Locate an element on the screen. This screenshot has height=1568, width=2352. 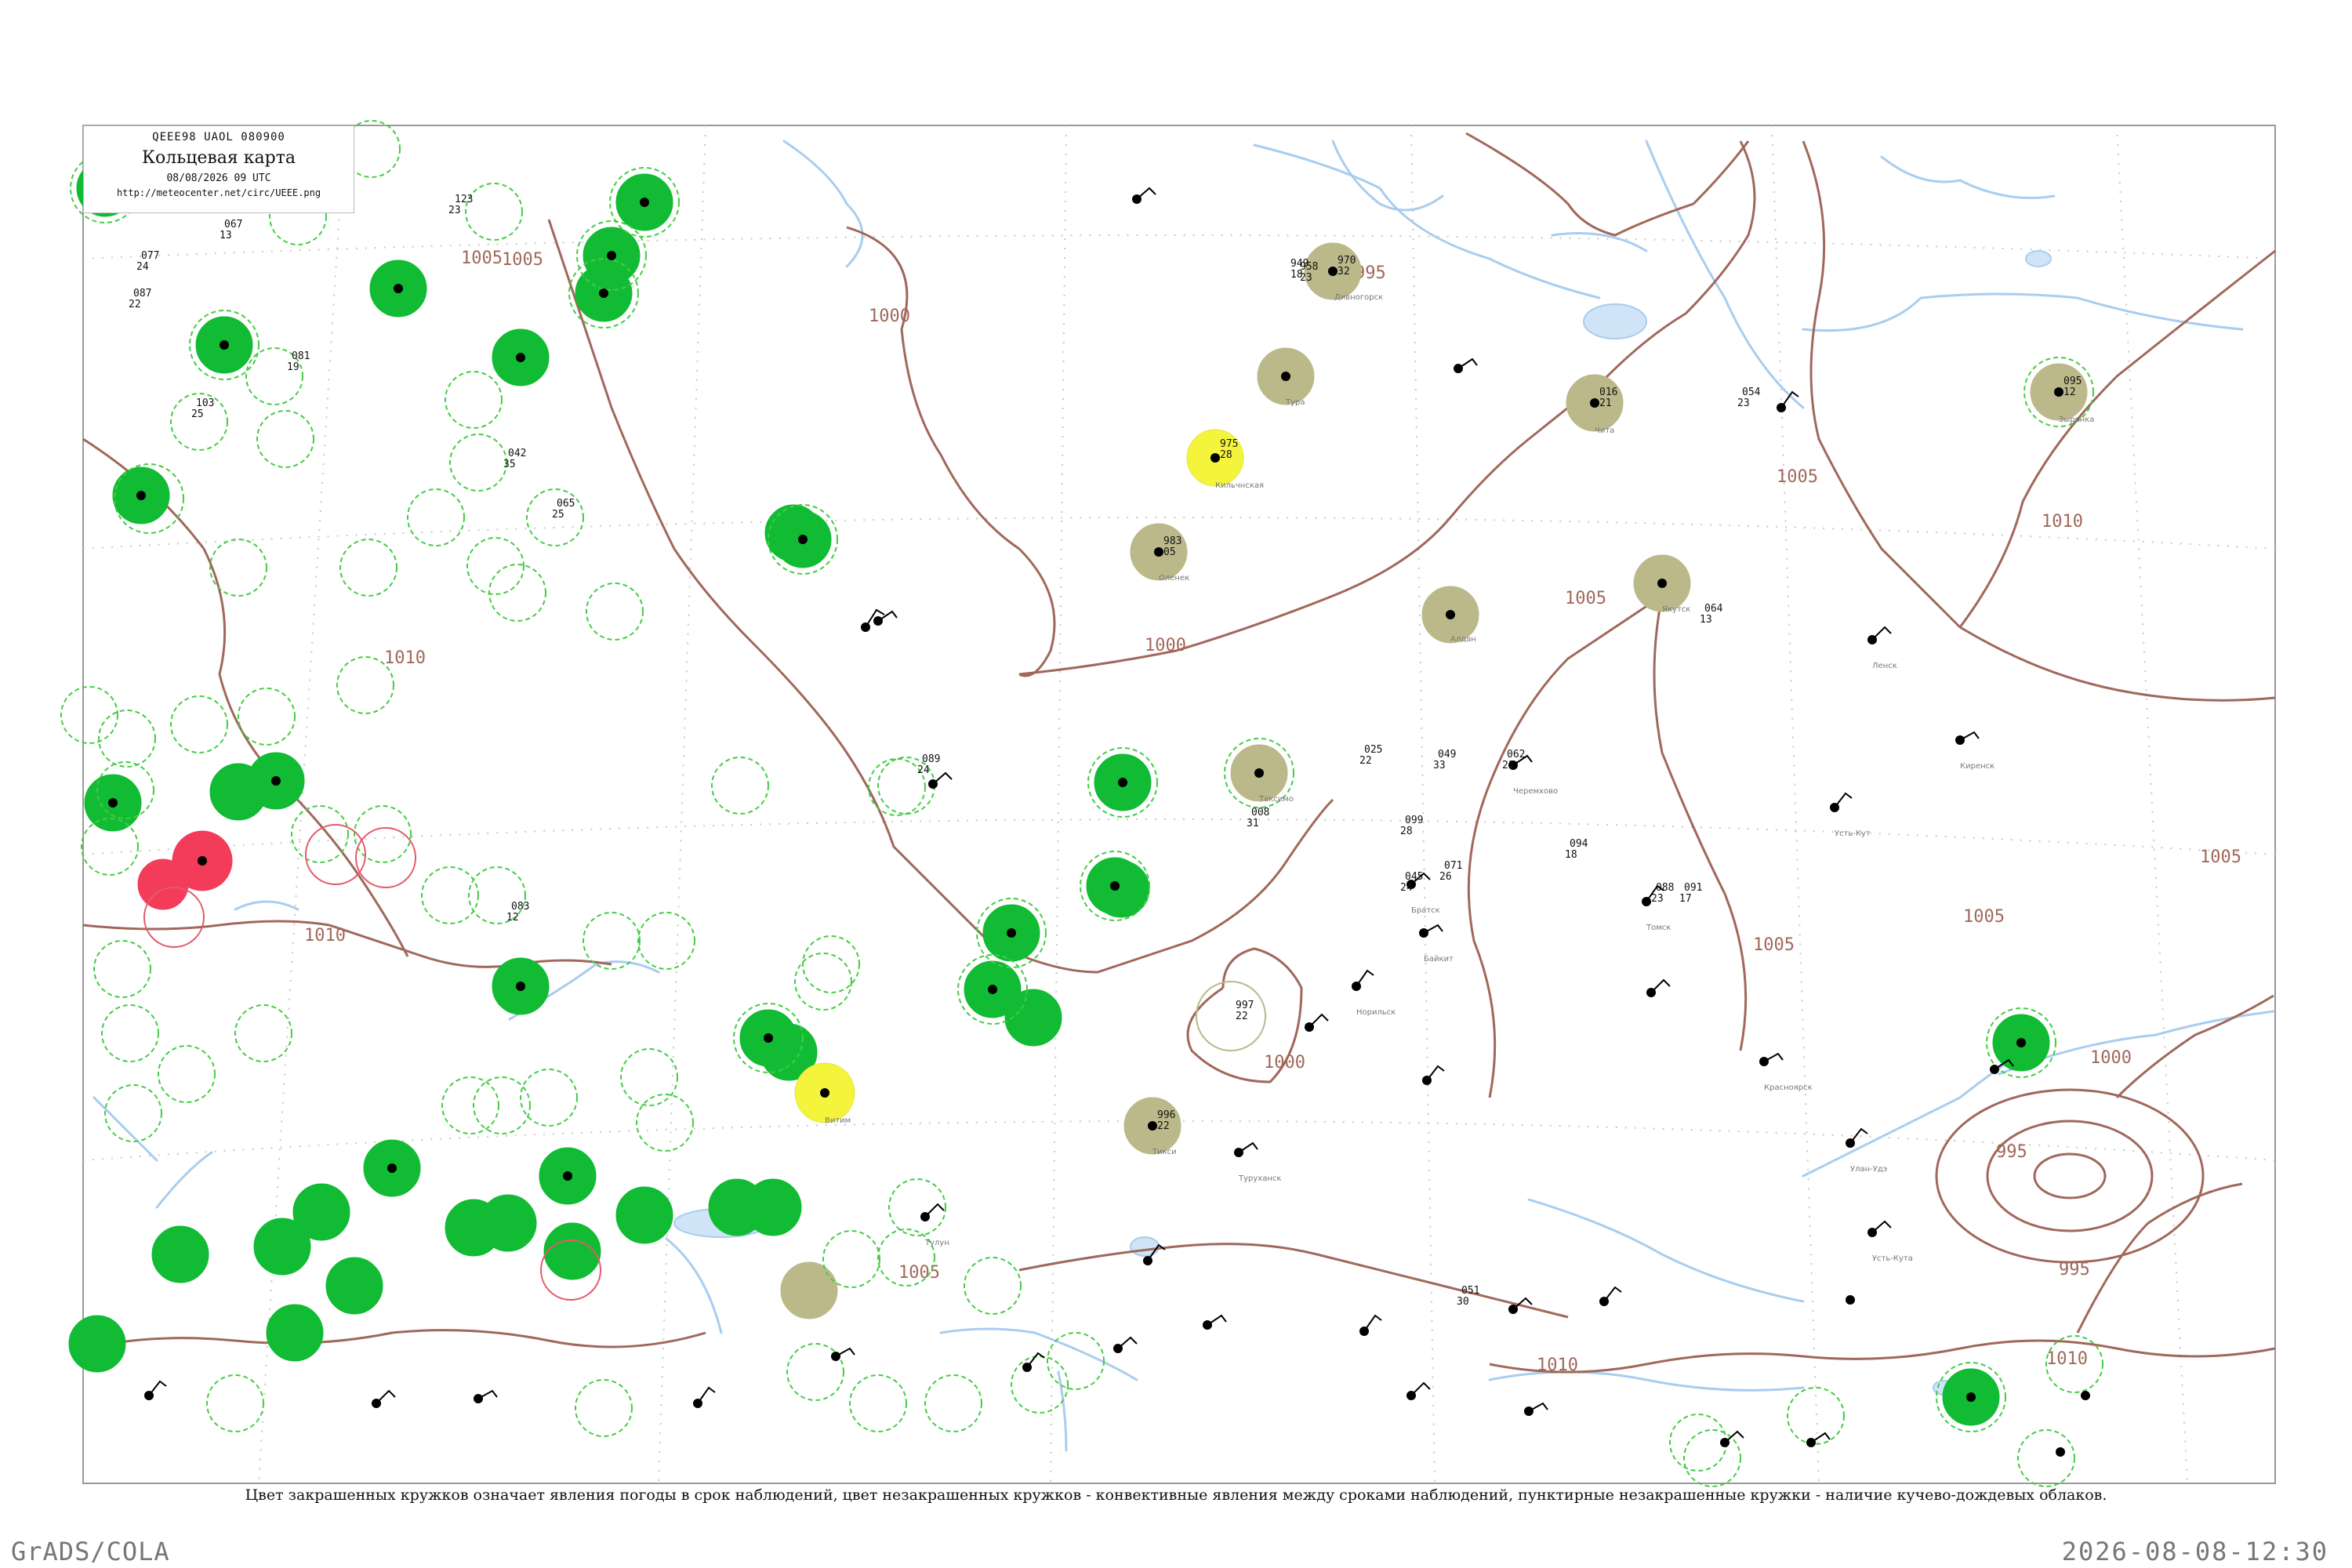
city-label: Томск is located at coordinates (1658, 928).